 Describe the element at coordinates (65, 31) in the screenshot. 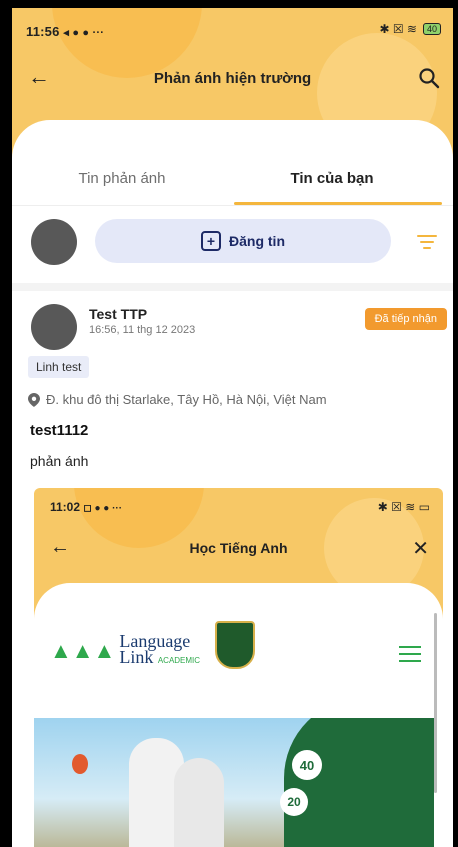

I see `status-time: 11:56 ◂ ● ● ···` at that location.